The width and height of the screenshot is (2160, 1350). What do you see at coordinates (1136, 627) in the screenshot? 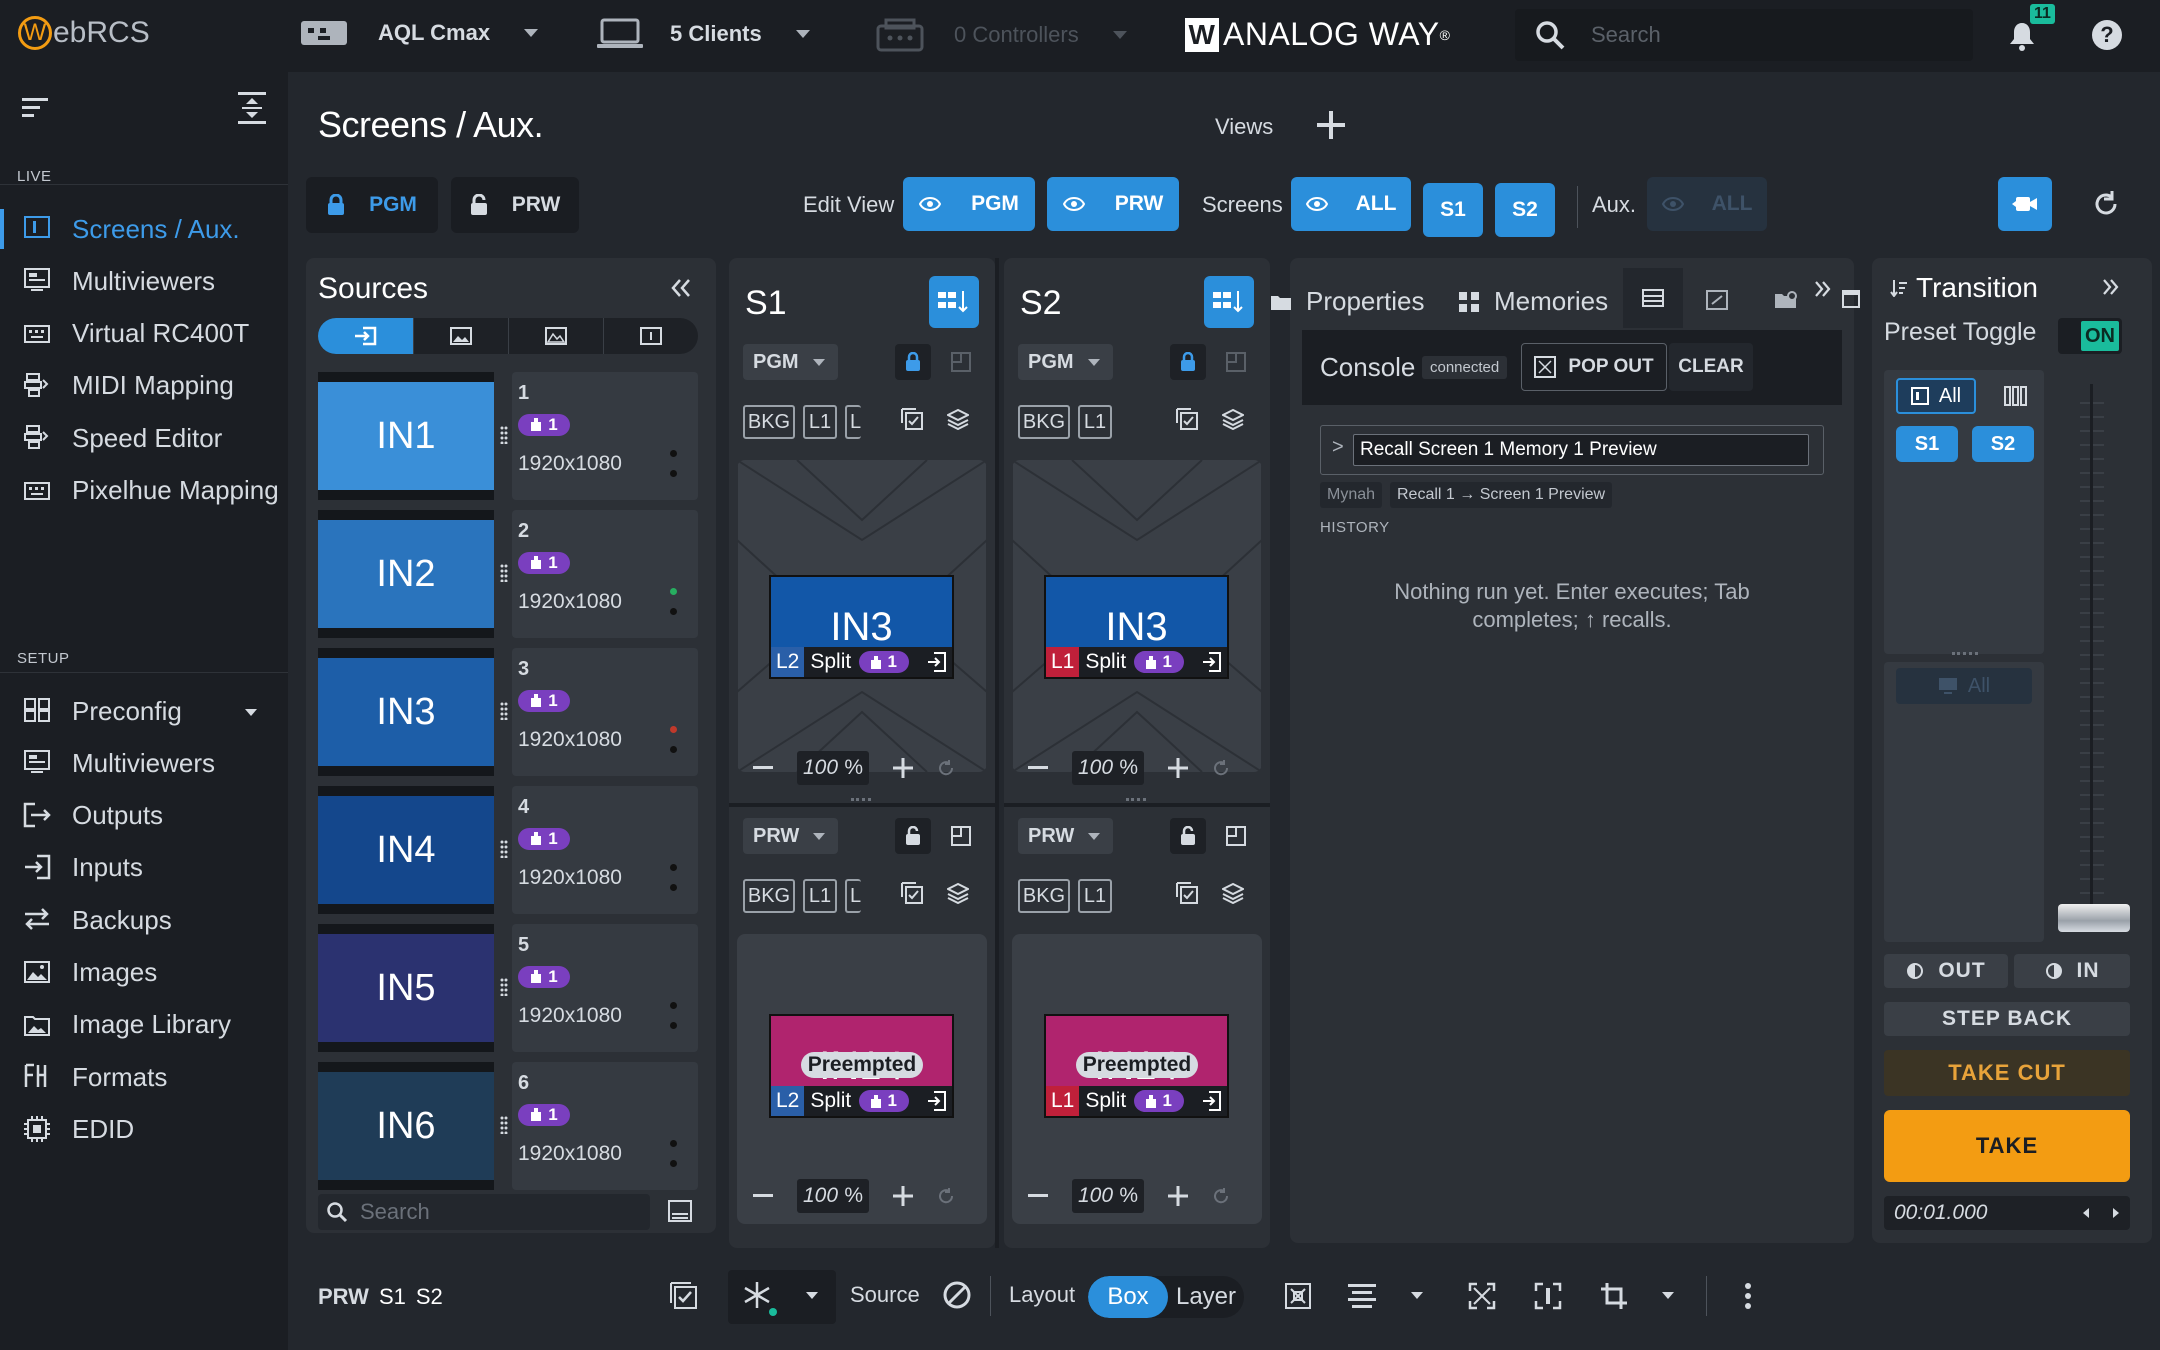
I see `layer-box: IN3 L1 Split 1` at bounding box center [1136, 627].